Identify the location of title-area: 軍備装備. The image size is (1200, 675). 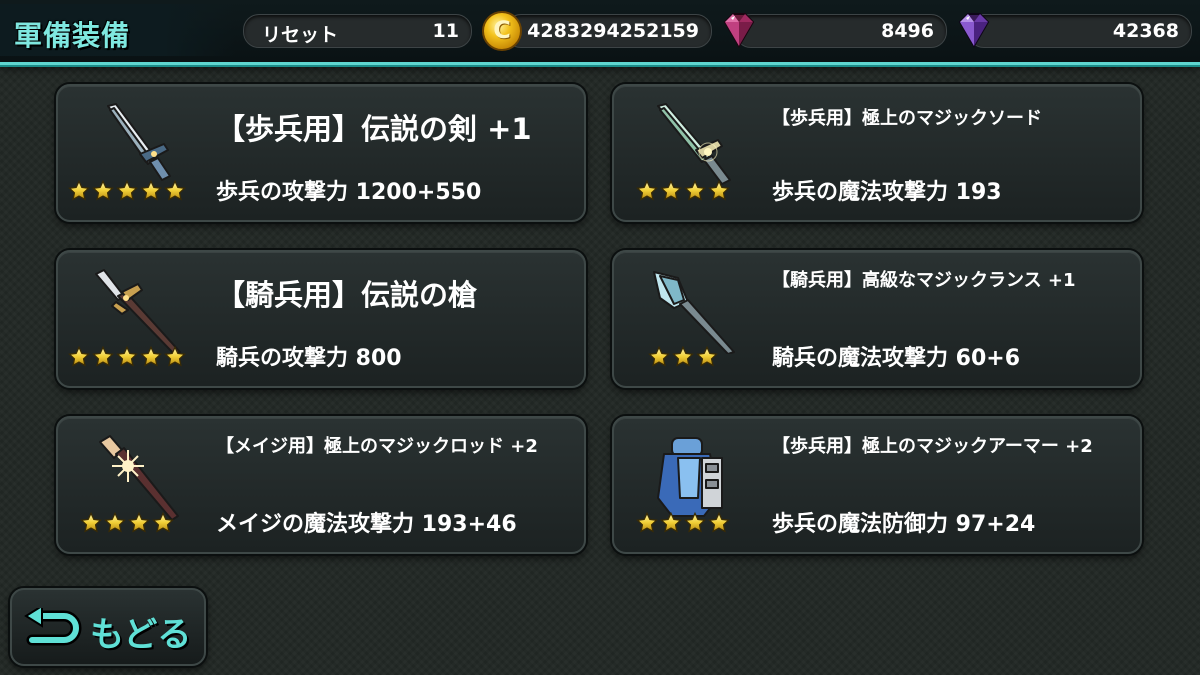
(117, 30).